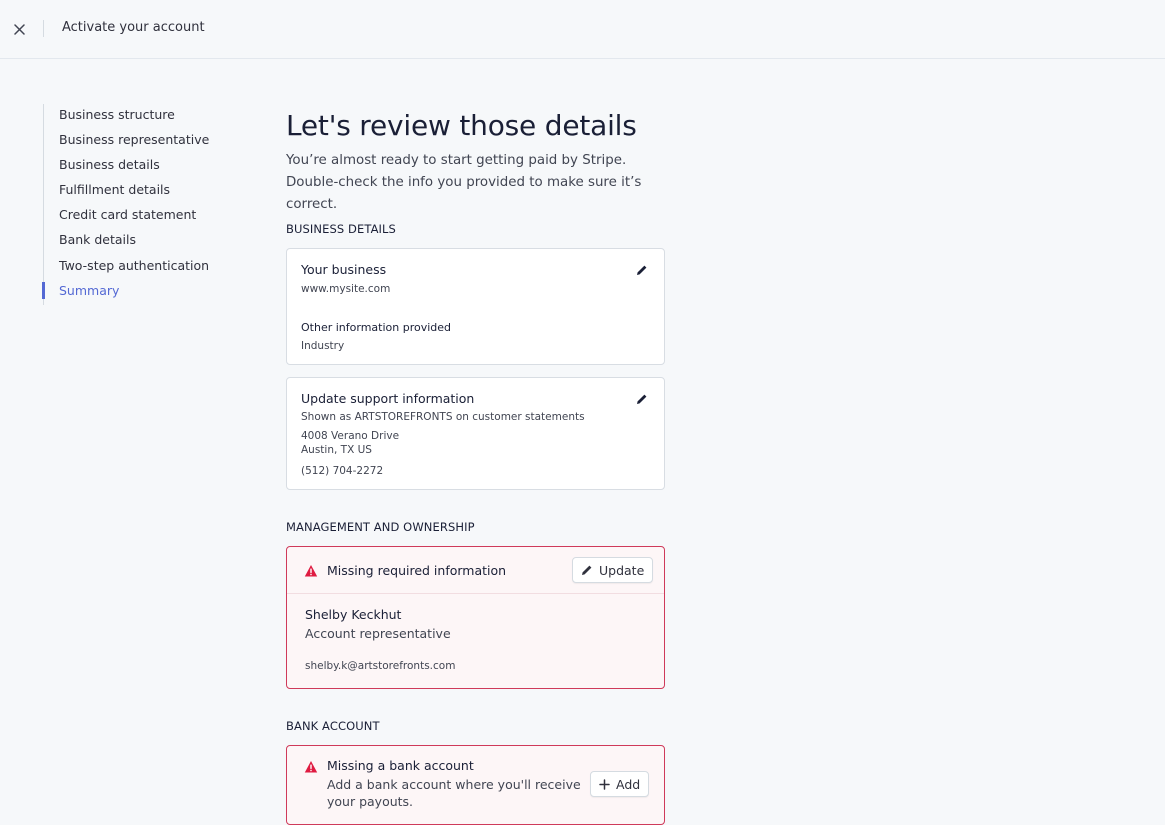  Describe the element at coordinates (133, 27) in the screenshot. I see `page-header-title: Activate your account` at that location.